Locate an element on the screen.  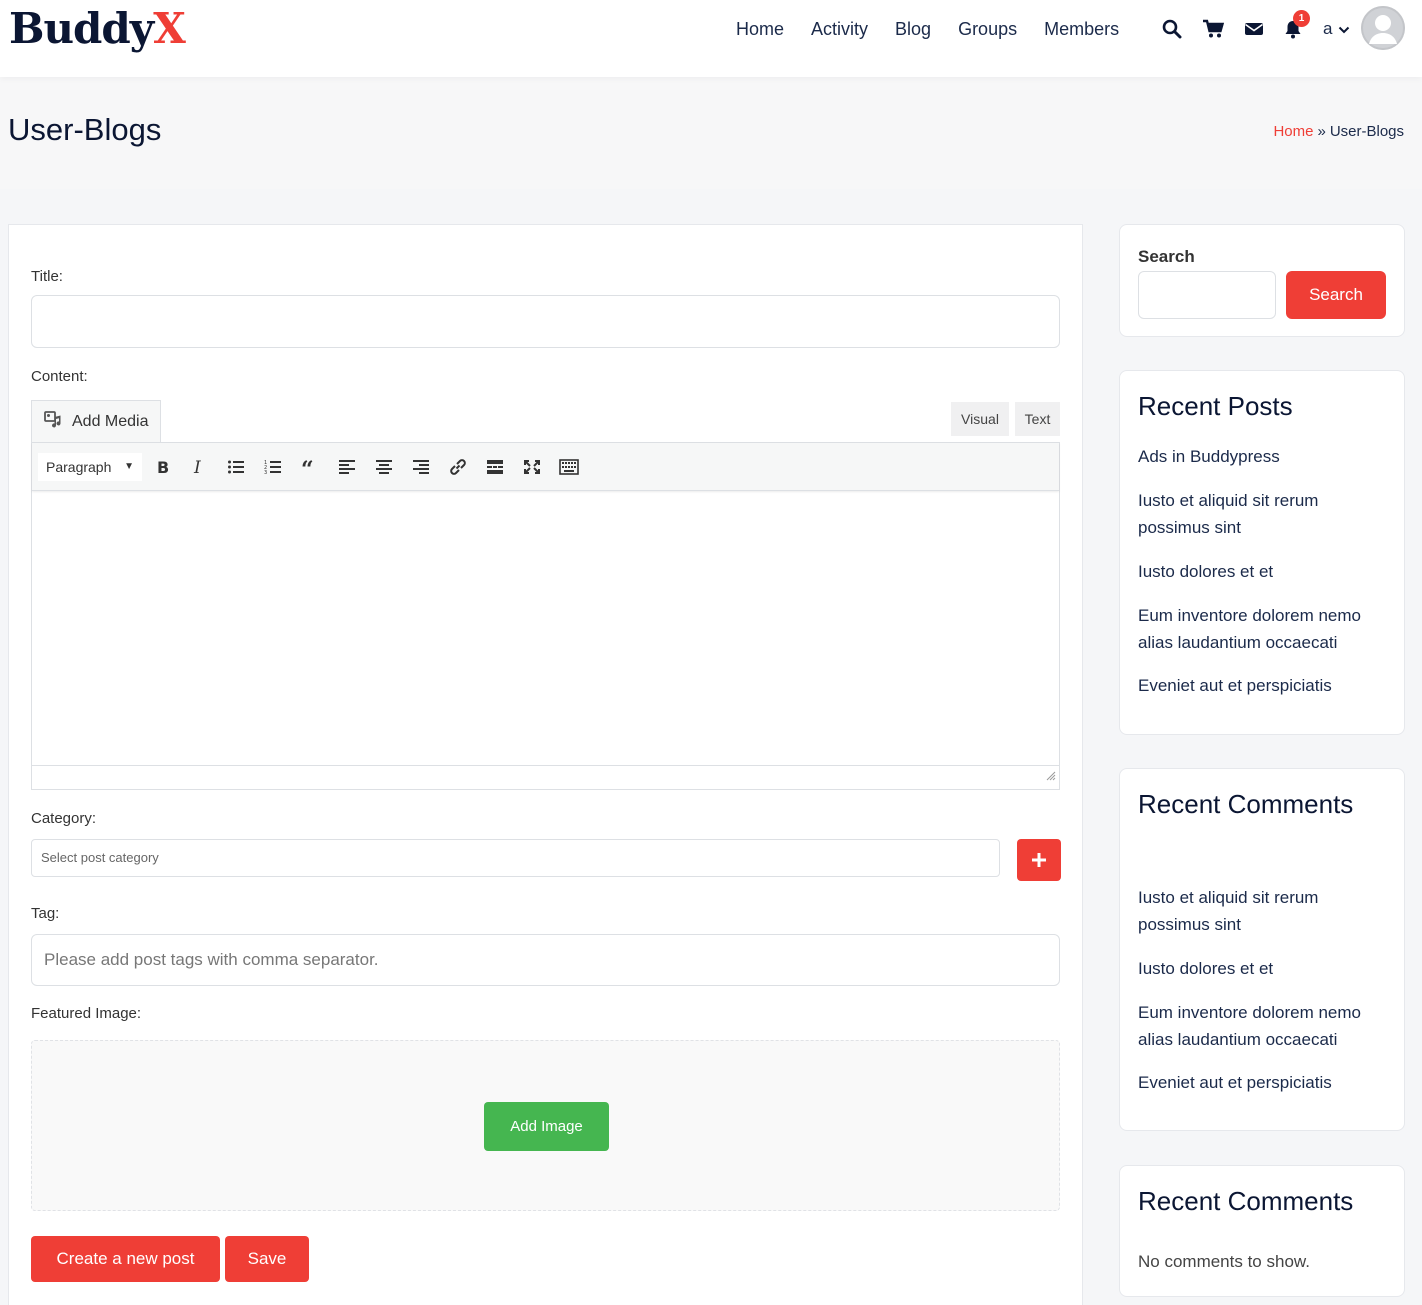
sidebar-search-input is located at coordinates (1207, 295).